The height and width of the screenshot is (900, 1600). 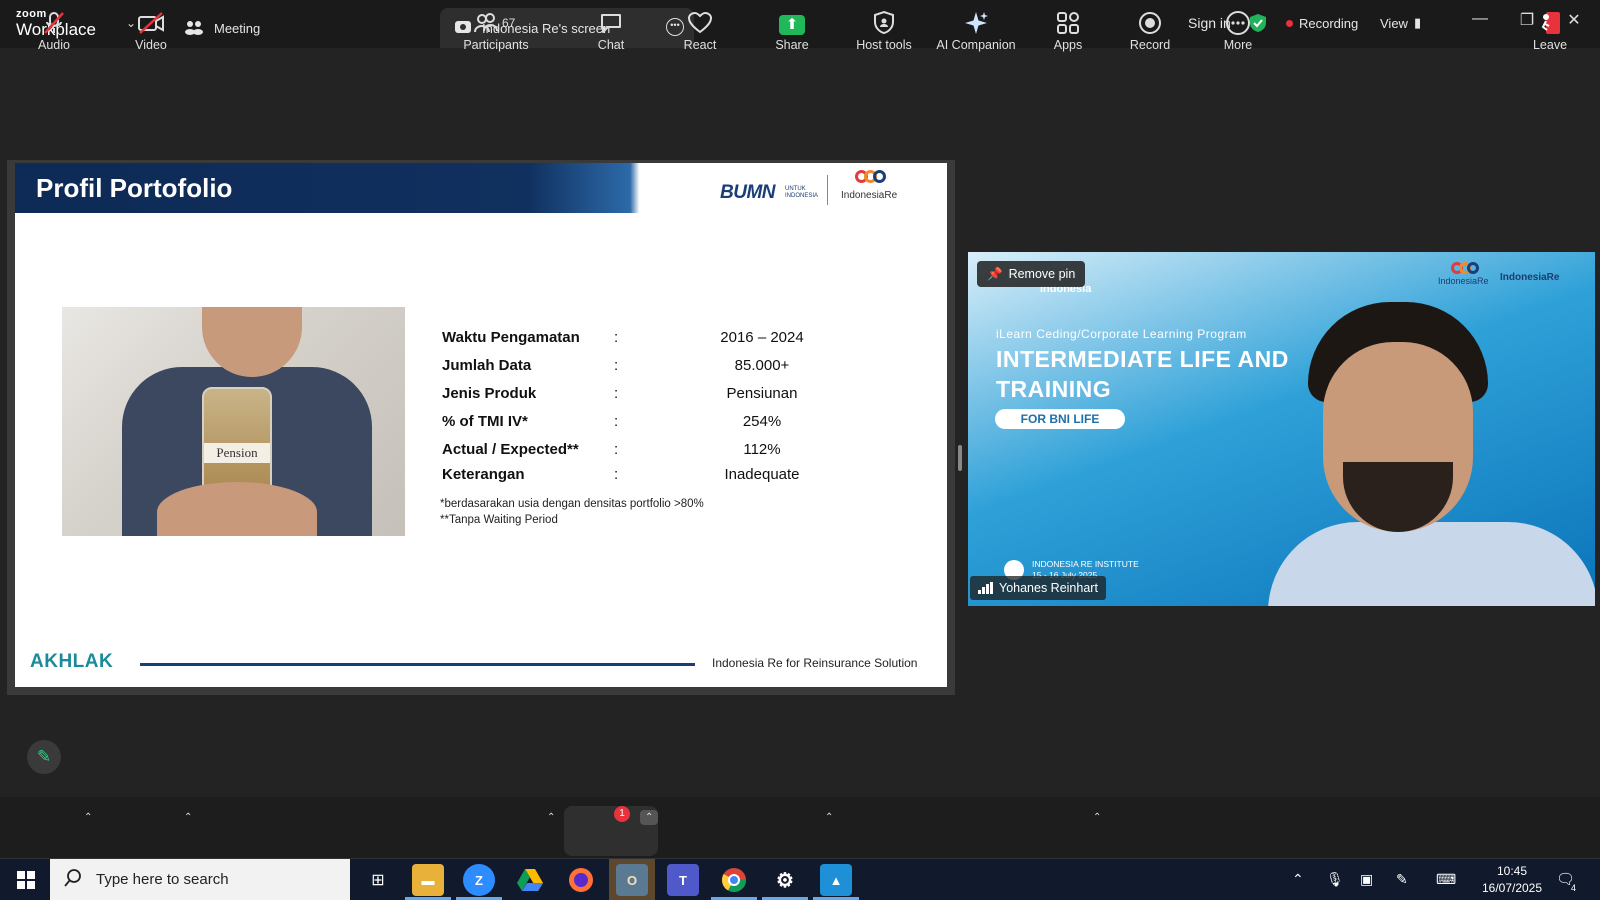 I want to click on more-button: More, so click(x=1238, y=31).